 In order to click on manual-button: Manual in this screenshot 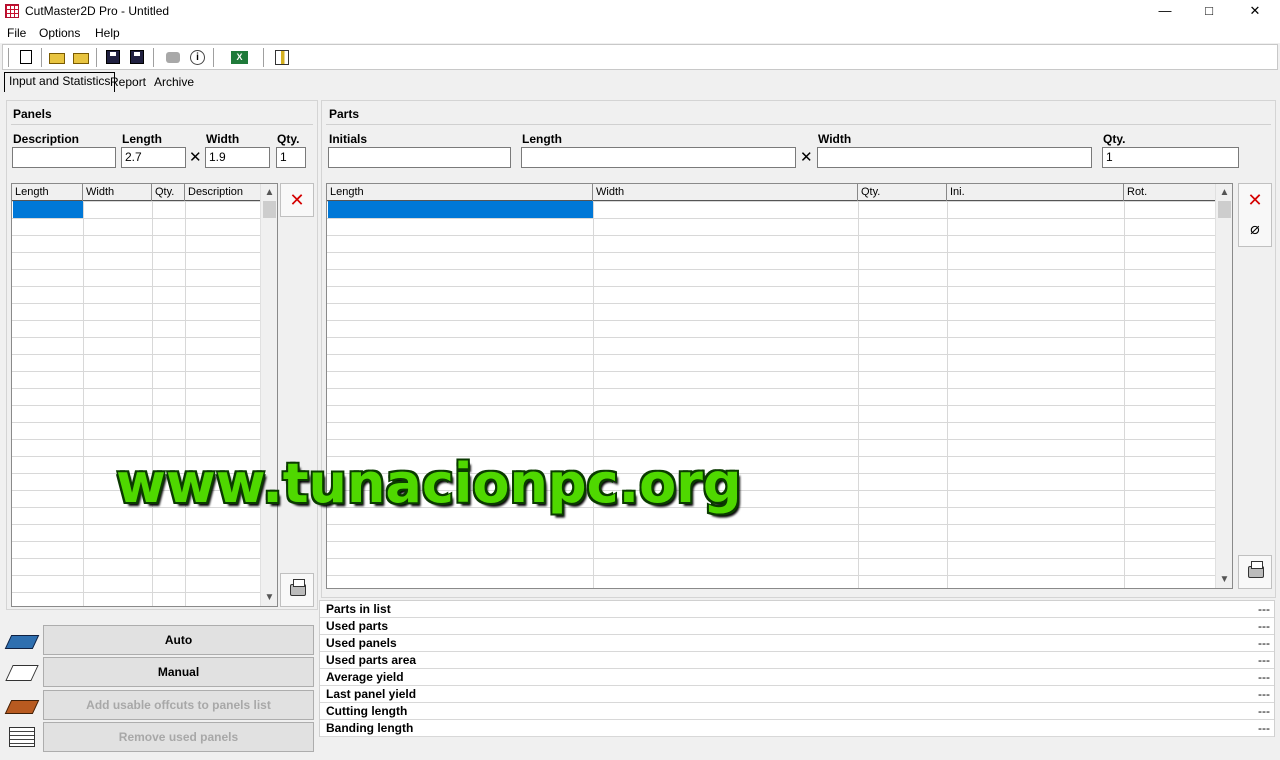, I will do `click(178, 672)`.